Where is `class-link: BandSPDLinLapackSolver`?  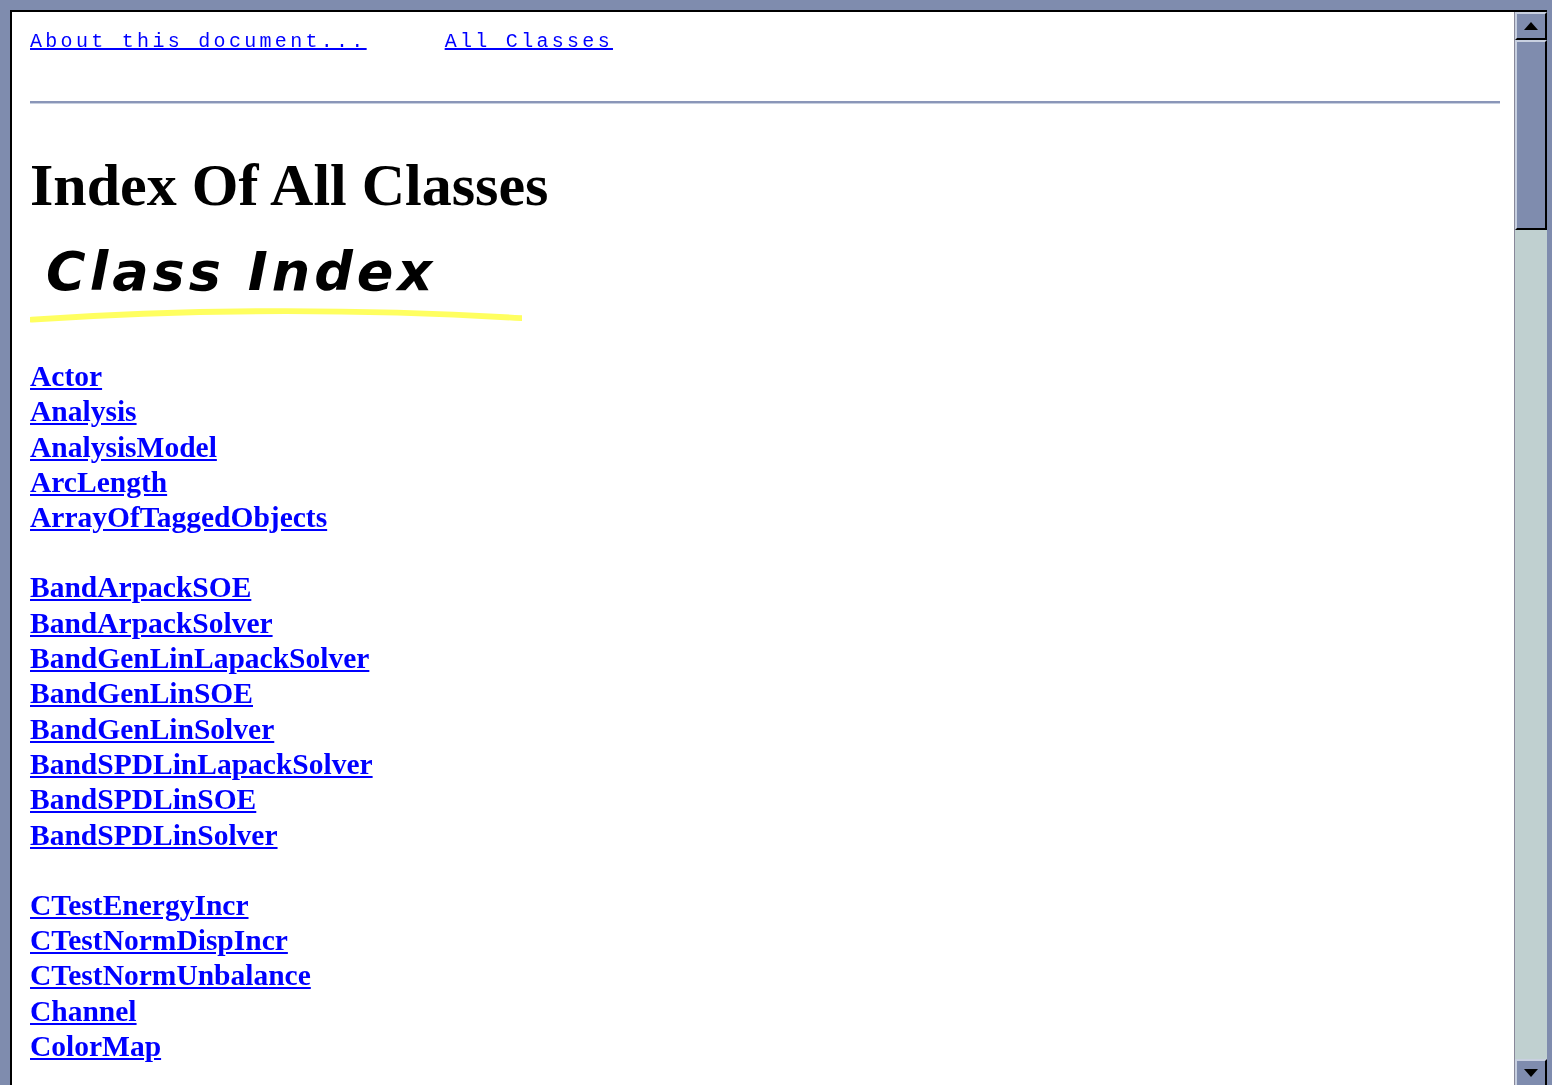
class-link: BandSPDLinLapackSolver is located at coordinates (201, 764).